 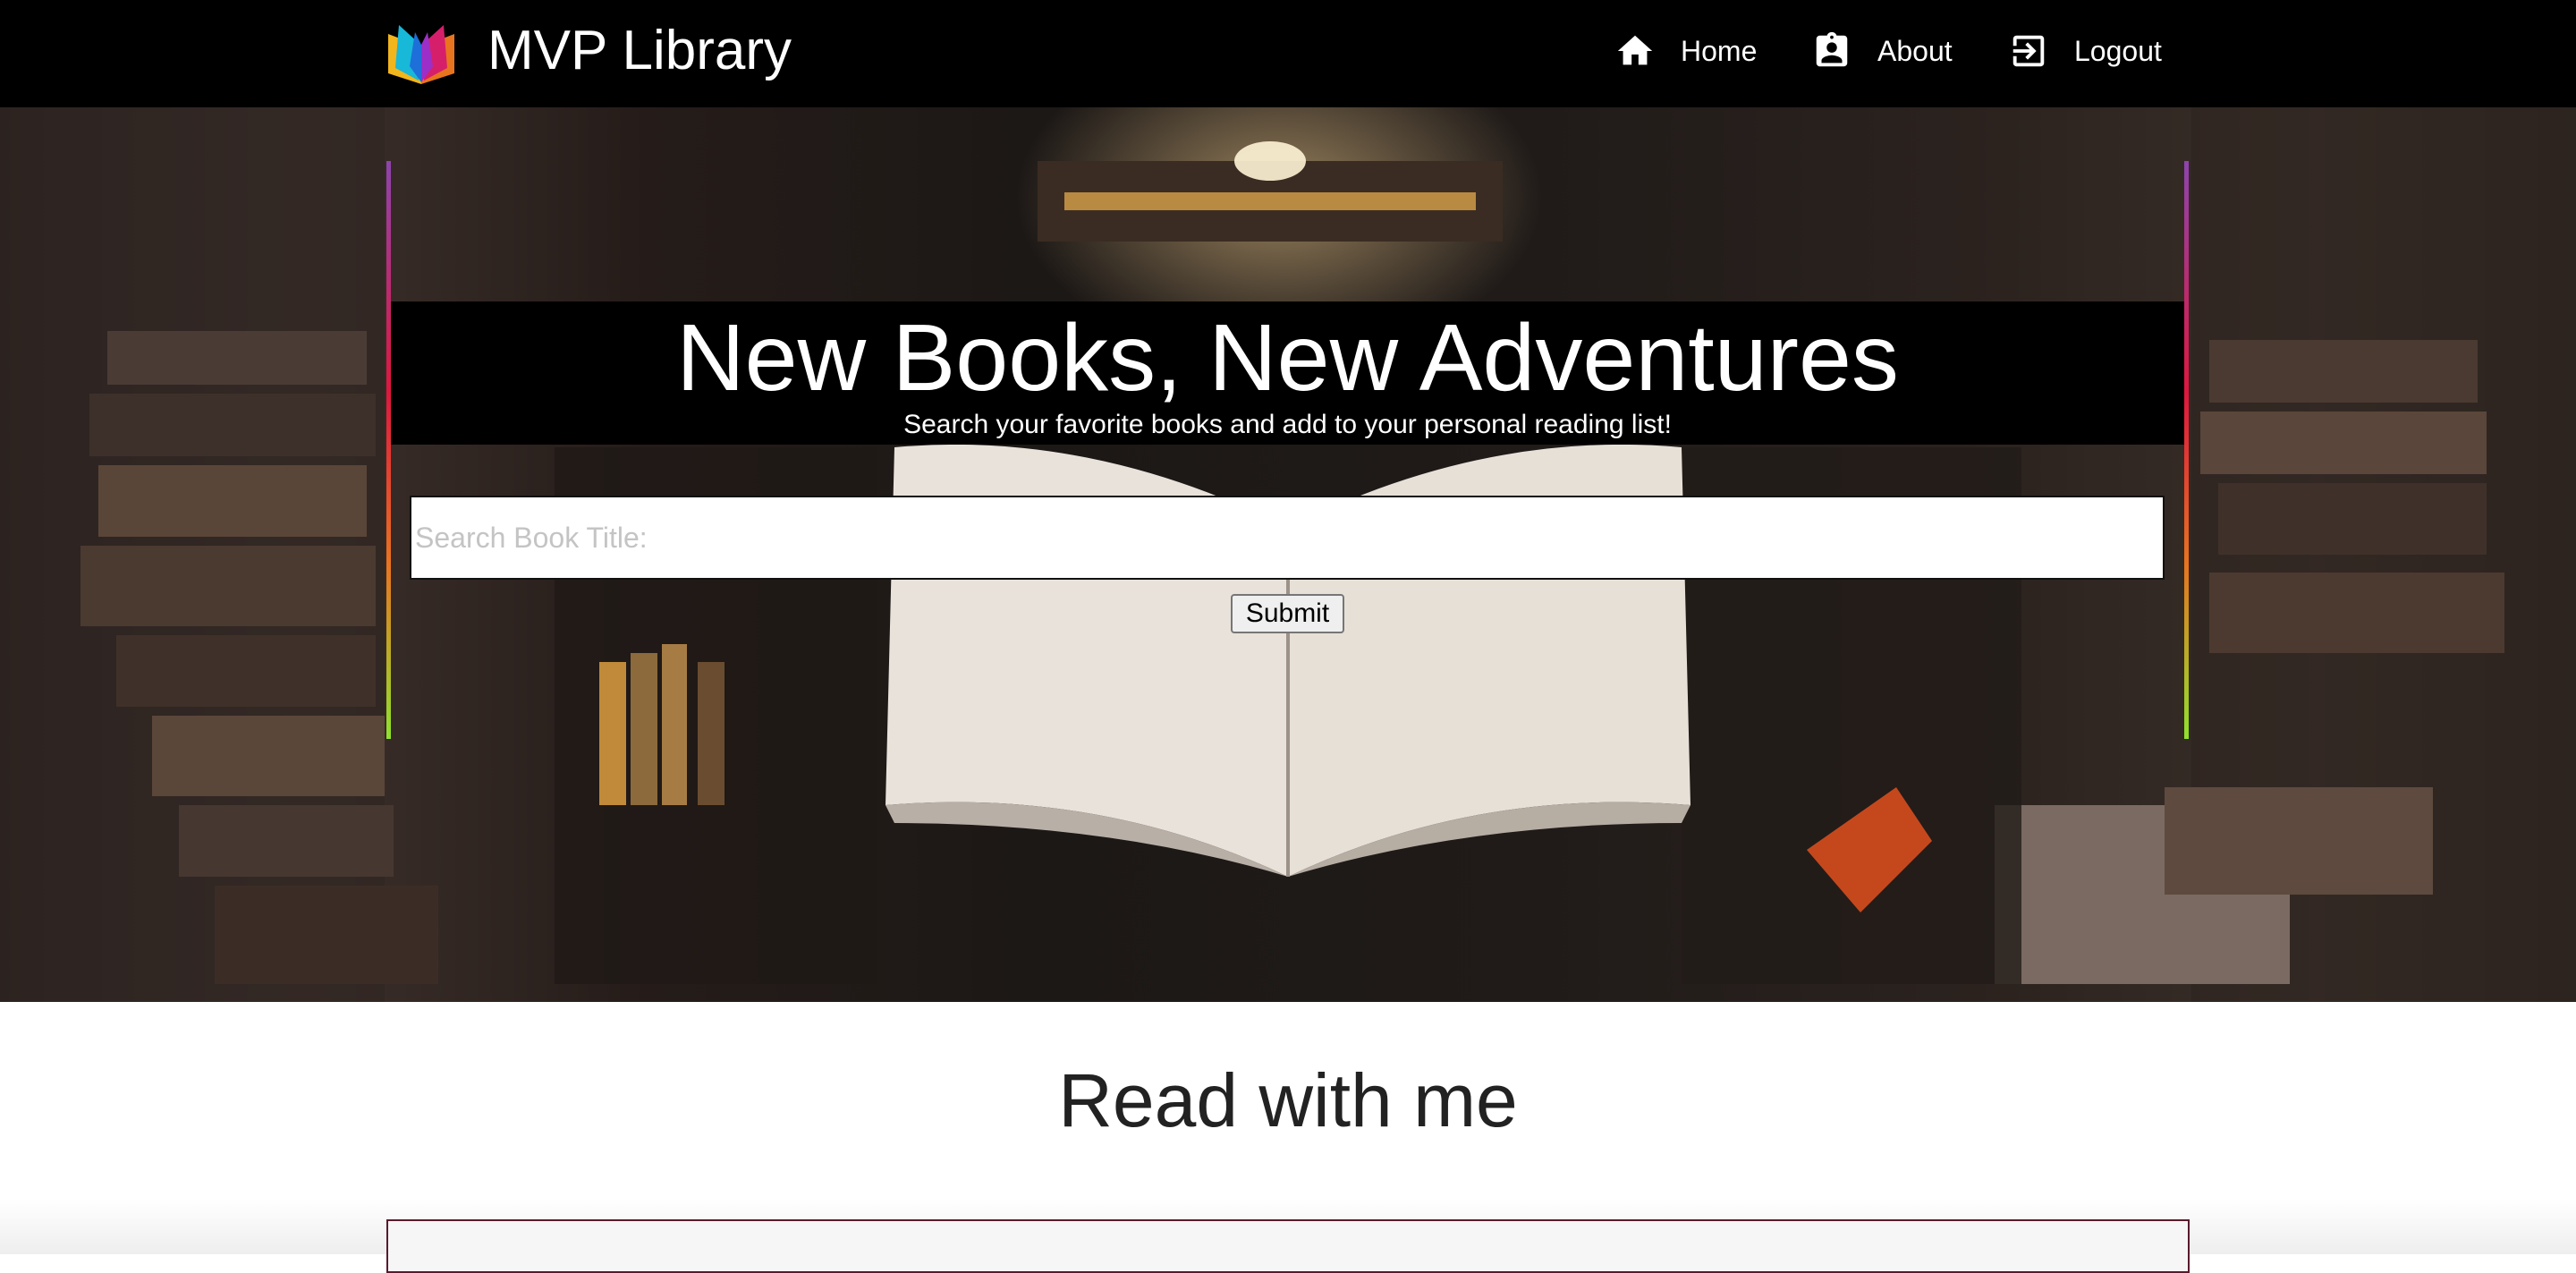 What do you see at coordinates (2186, 450) in the screenshot?
I see `hero-accent-bar-right` at bounding box center [2186, 450].